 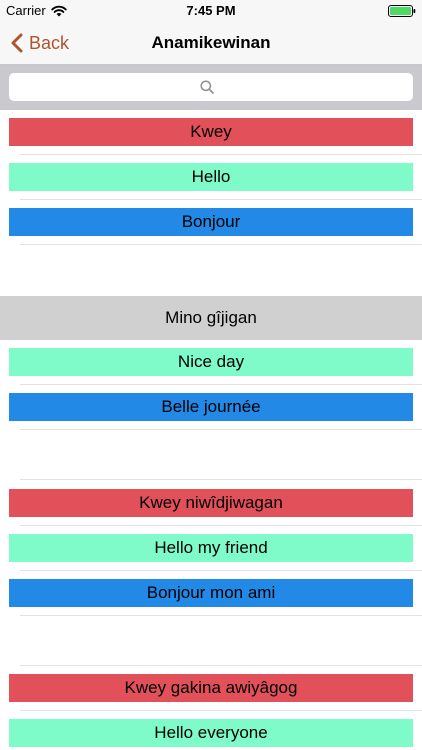 I want to click on status-time: 7:45 PM, so click(x=211, y=10).